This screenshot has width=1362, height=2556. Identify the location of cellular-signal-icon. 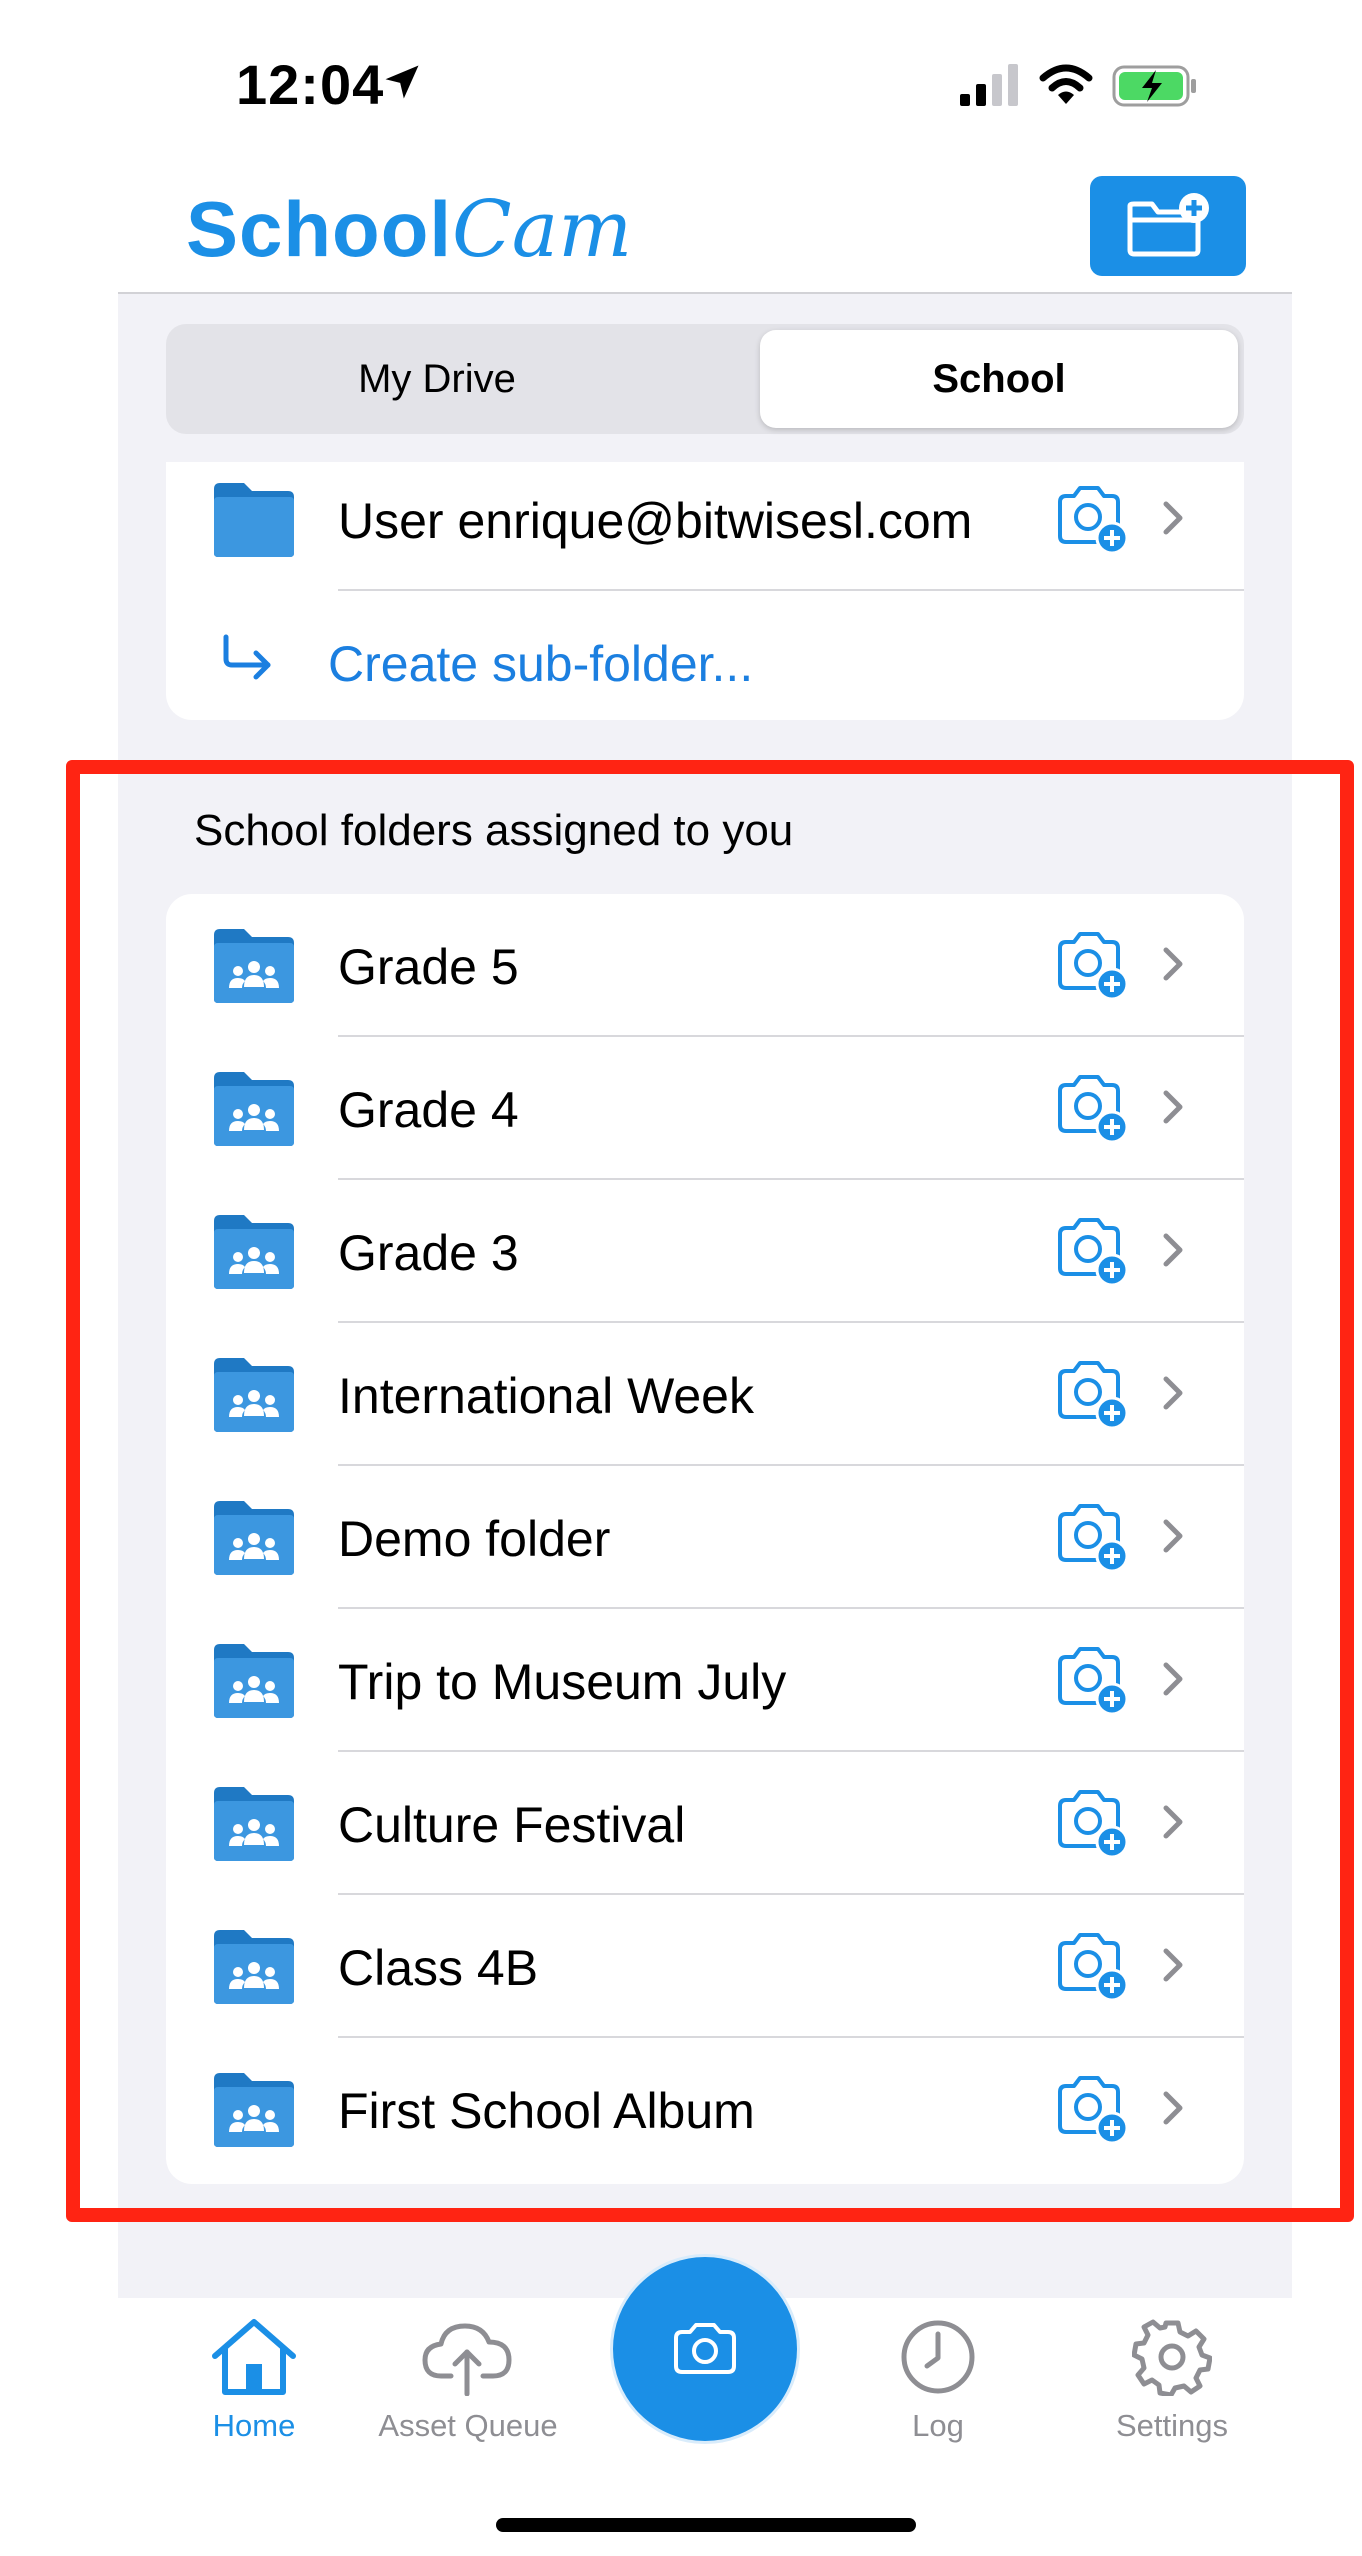
(989, 85).